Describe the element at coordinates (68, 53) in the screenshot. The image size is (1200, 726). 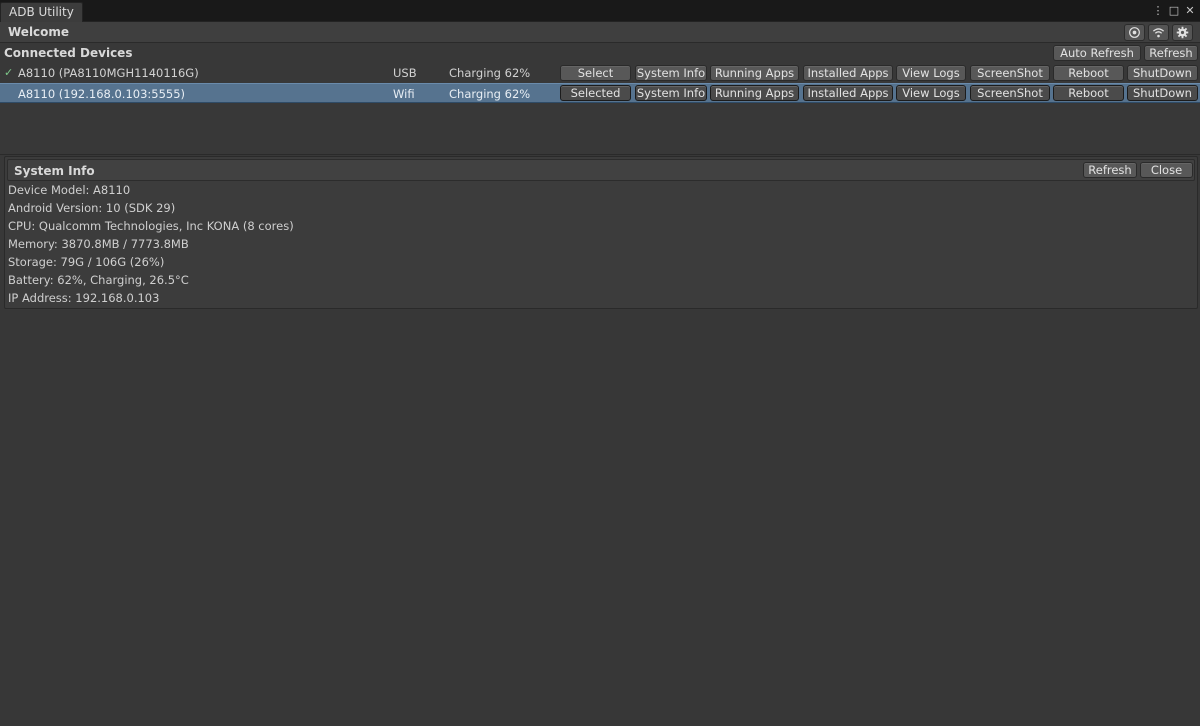
I see `connected-devices-title: Connected Devices` at that location.